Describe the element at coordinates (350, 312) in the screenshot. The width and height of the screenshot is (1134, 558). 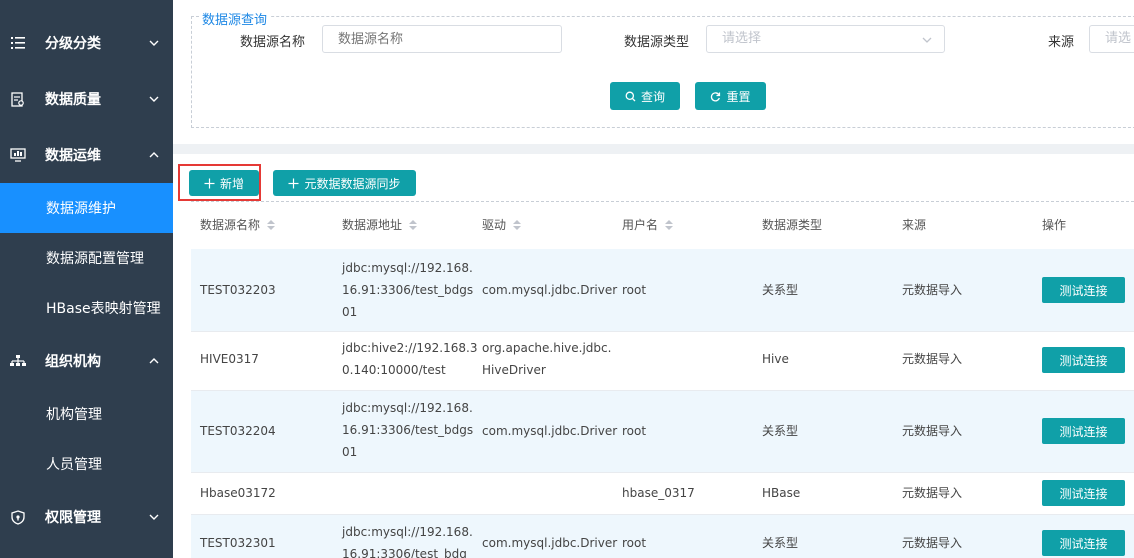
I see `cell-line: 01` at that location.